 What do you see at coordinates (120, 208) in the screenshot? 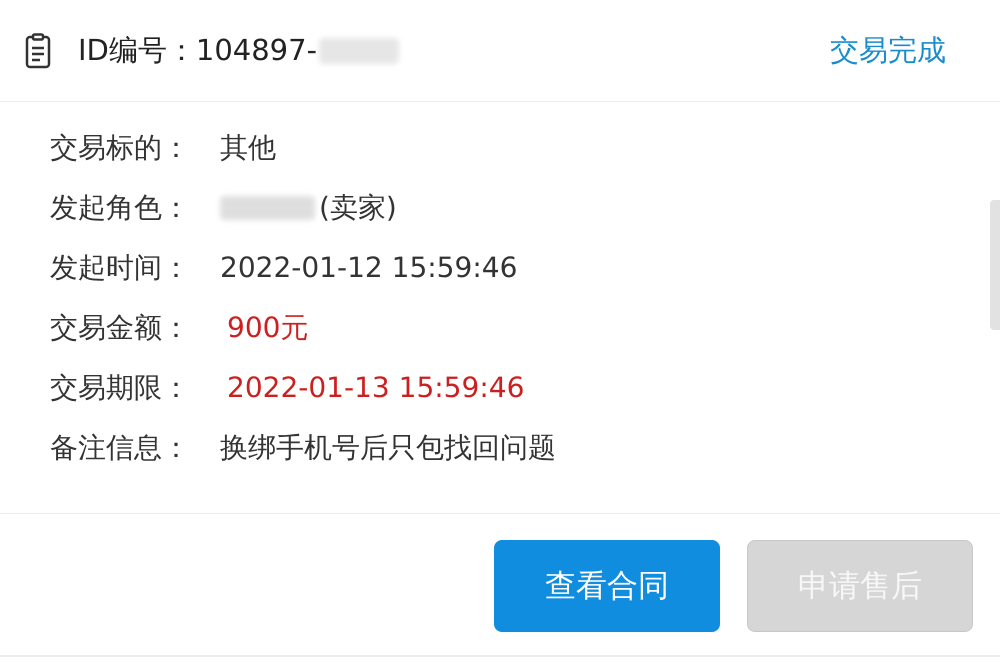
I see `field-label: 发起角色：` at bounding box center [120, 208].